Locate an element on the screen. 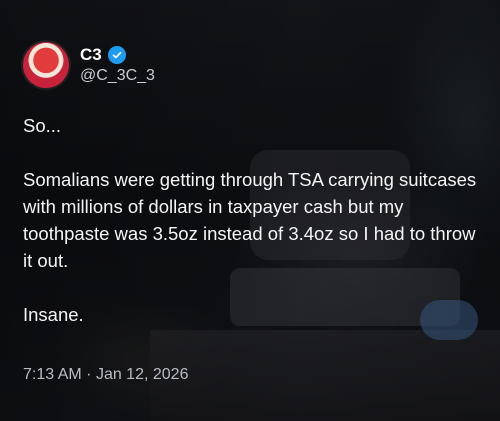 This screenshot has width=500, height=421. author-handle: @C_3C_3 is located at coordinates (117, 76).